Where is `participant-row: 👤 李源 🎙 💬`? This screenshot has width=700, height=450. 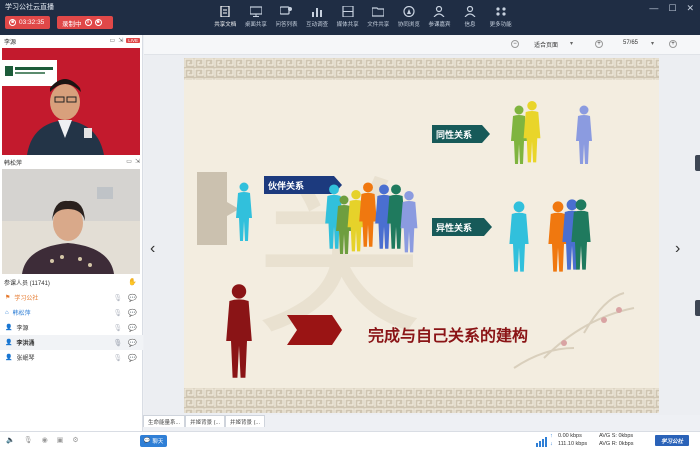 participant-row: 👤 李源 🎙 💬 is located at coordinates (71, 327).